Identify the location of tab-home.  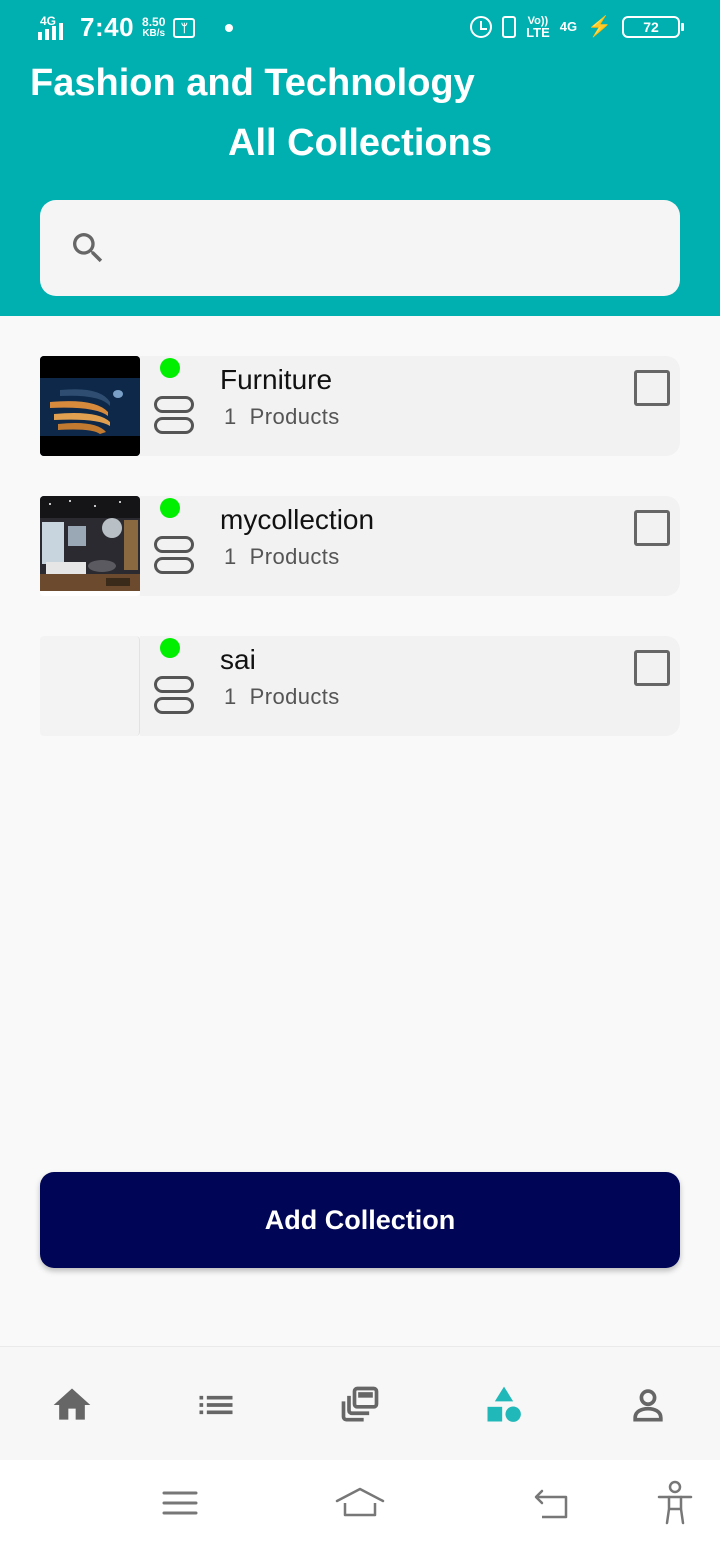
(72, 1405).